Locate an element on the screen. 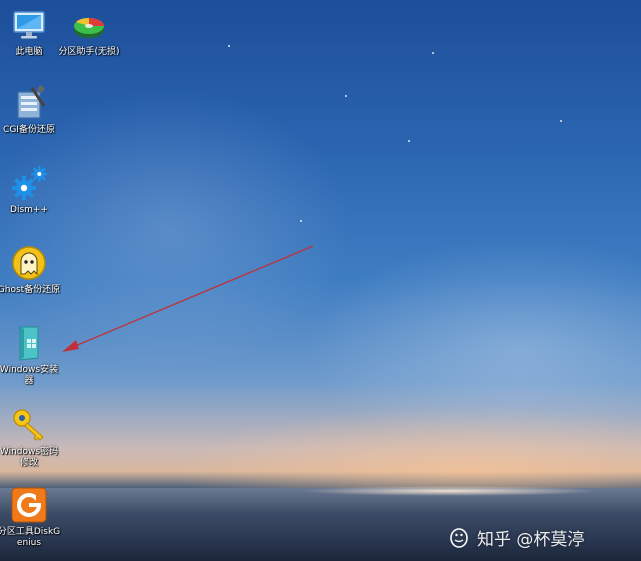  desktop-icon-diskgenius: 分区工具DiskGenius is located at coordinates (30, 517).